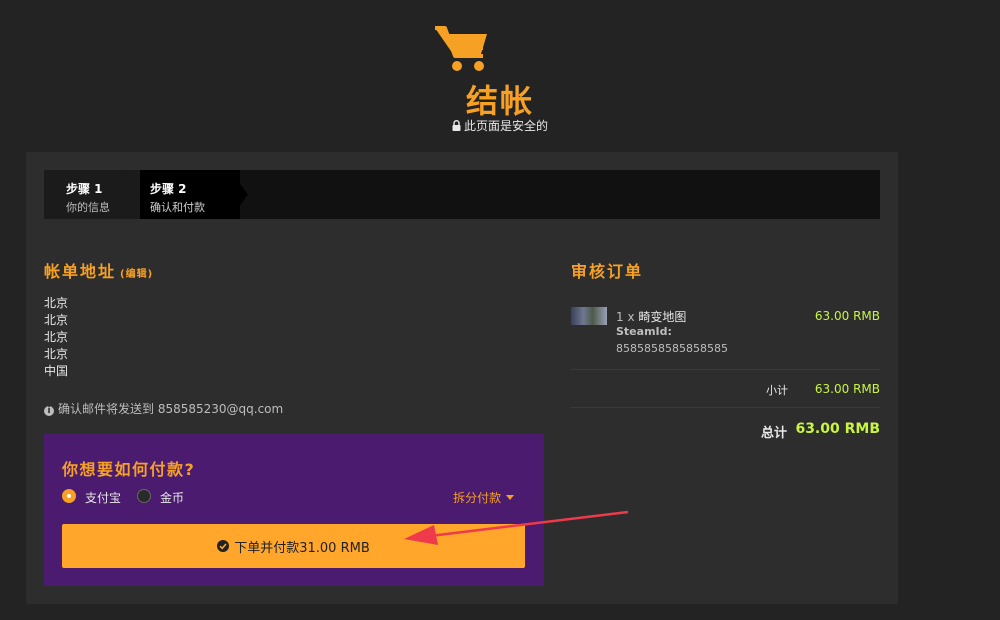  Describe the element at coordinates (644, 331) in the screenshot. I see `steam-id-label: SteamId:` at that location.